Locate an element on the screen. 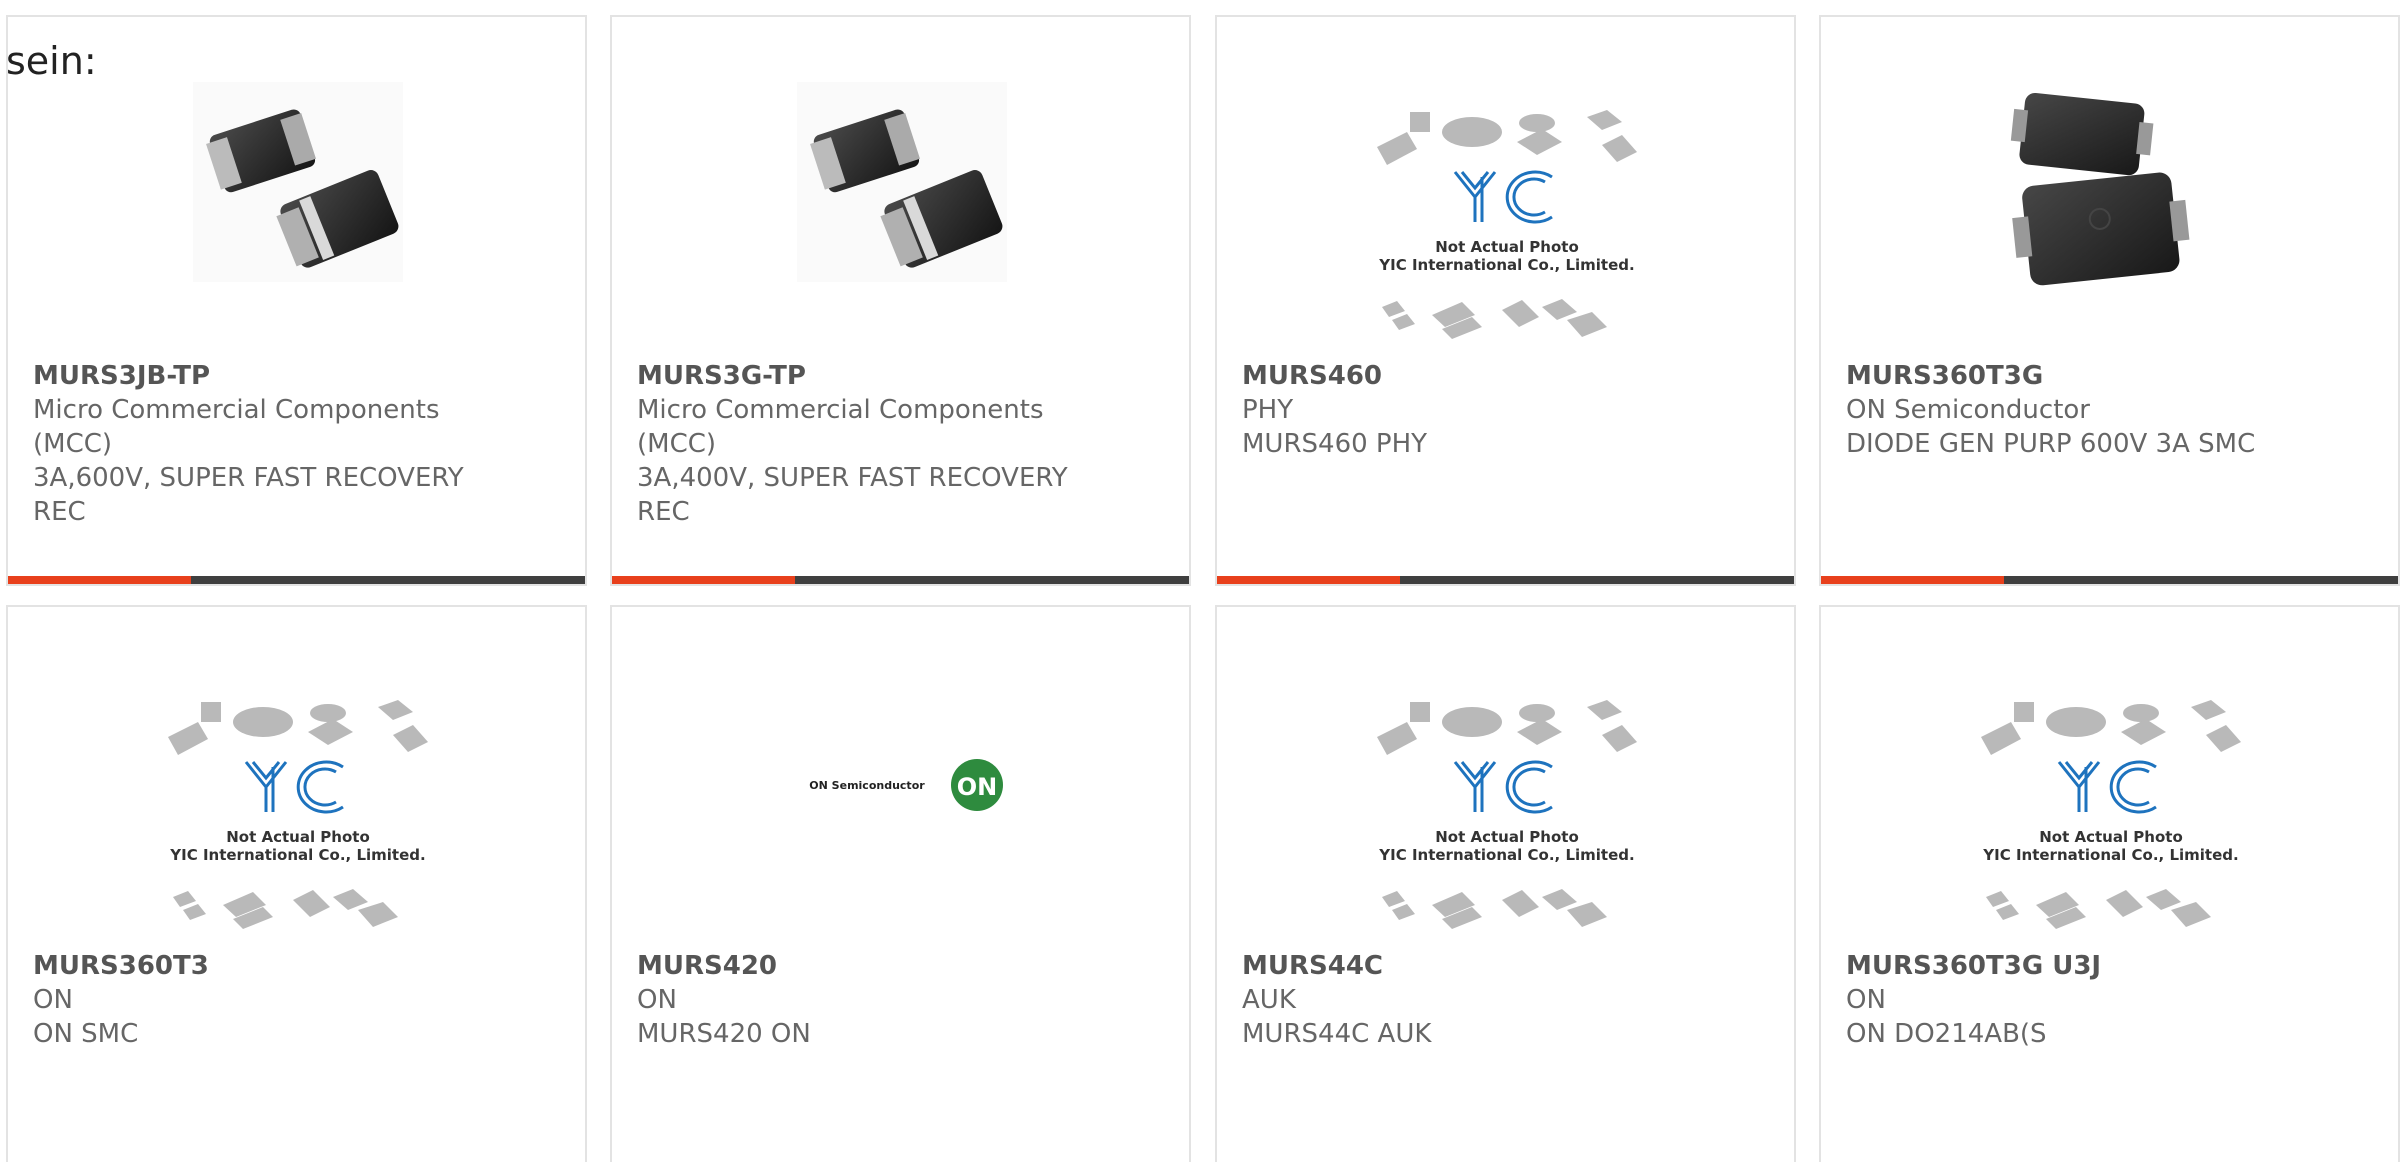  on-logo-mark: ON is located at coordinates (977, 787).